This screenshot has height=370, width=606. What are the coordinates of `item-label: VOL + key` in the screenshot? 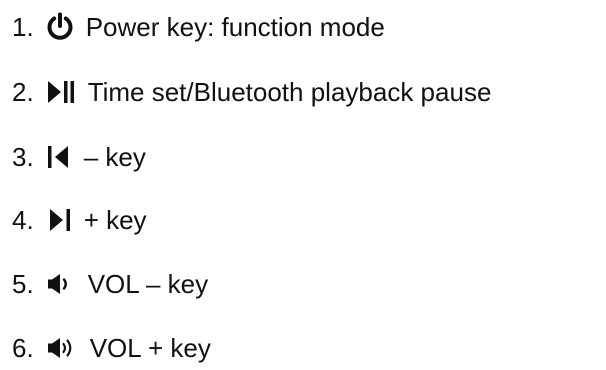 It's located at (150, 348).